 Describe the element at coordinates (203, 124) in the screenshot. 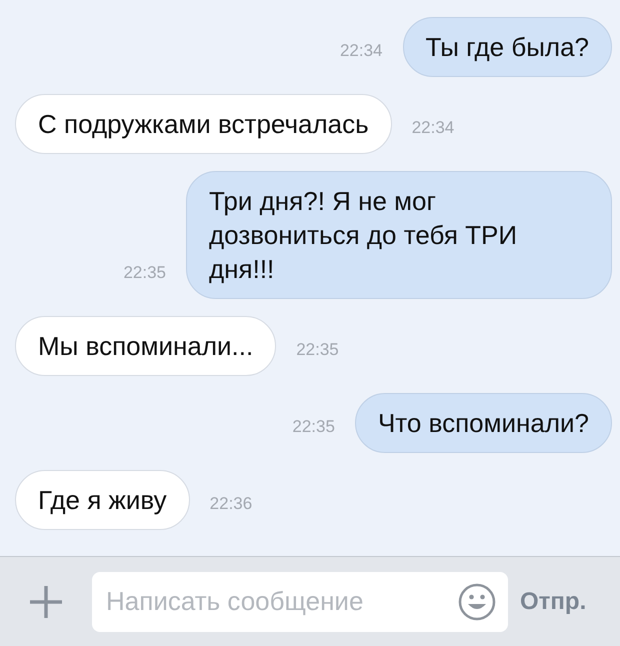

I see `message-bubble: С подружками встречалась` at that location.